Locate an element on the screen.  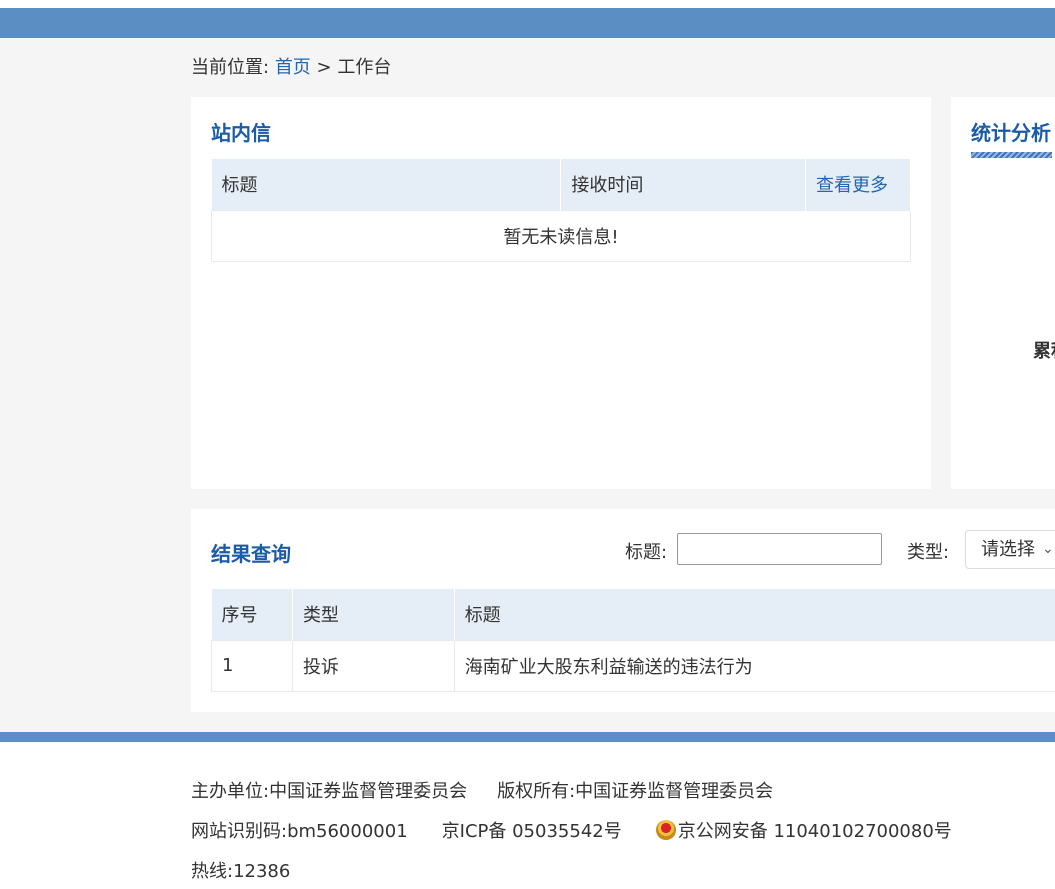
breadcrumb-current: 工作台 is located at coordinates (364, 67).